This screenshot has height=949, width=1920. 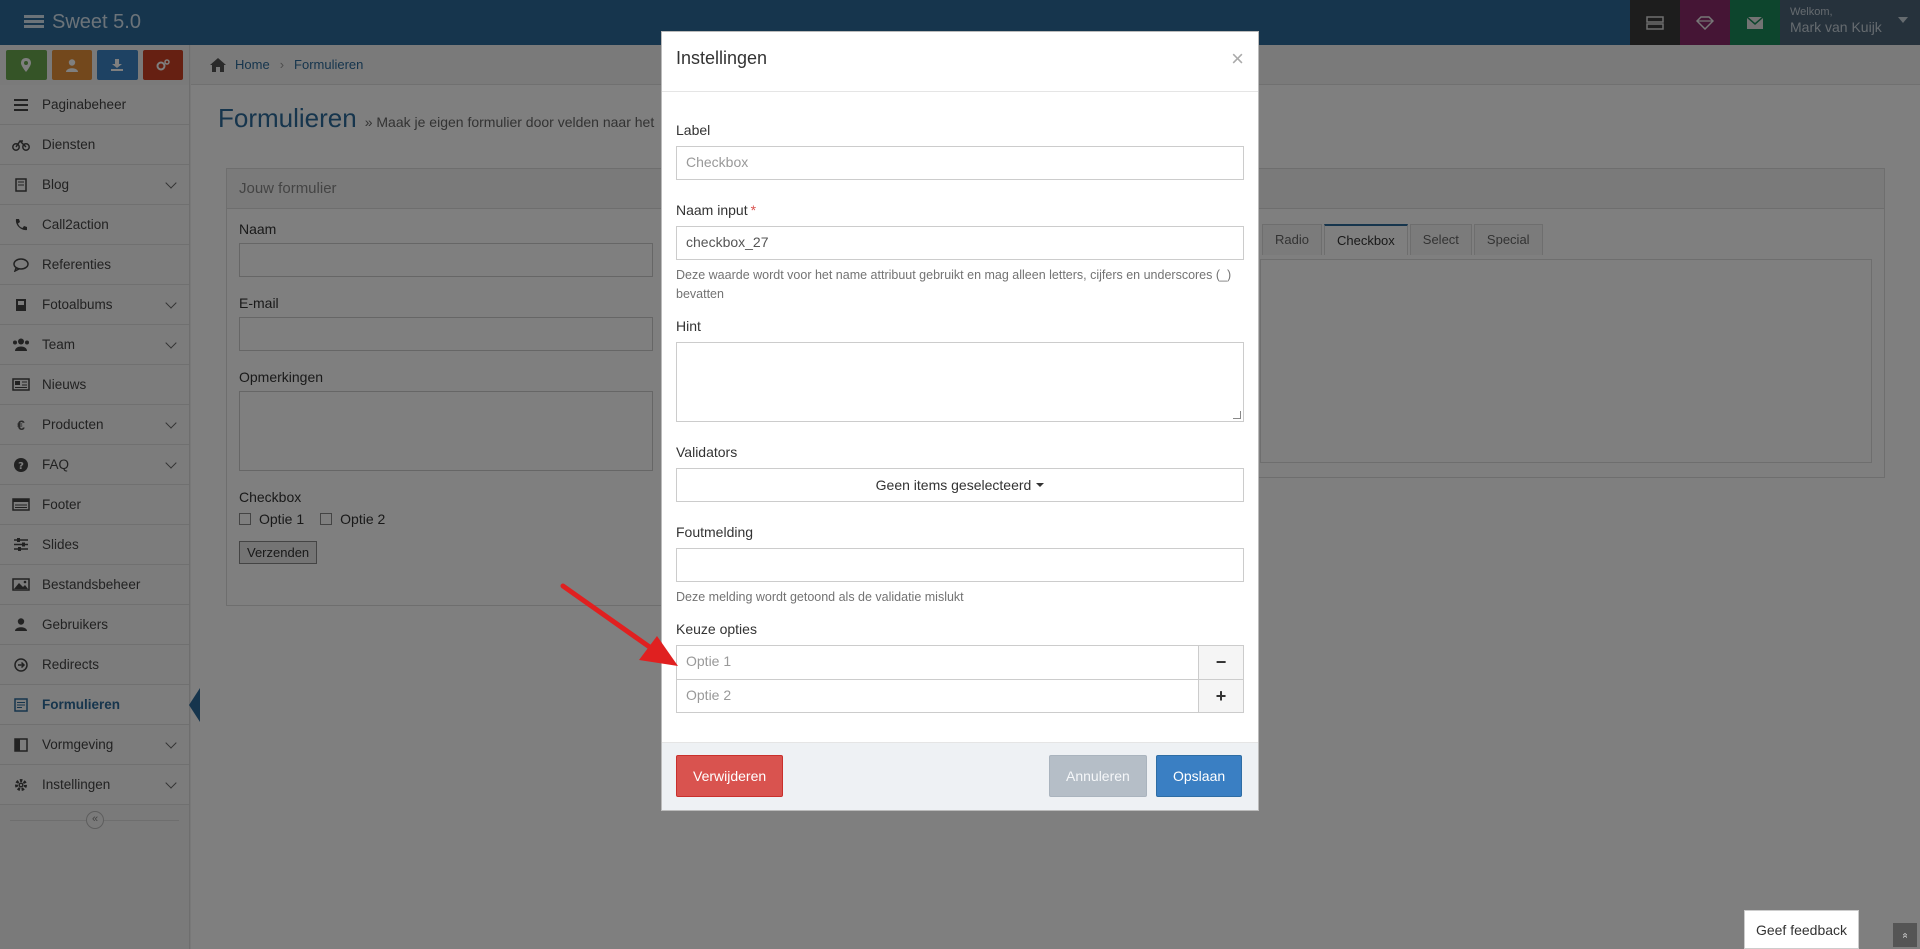 I want to click on name-input-label-text: Naam input, so click(x=712, y=210).